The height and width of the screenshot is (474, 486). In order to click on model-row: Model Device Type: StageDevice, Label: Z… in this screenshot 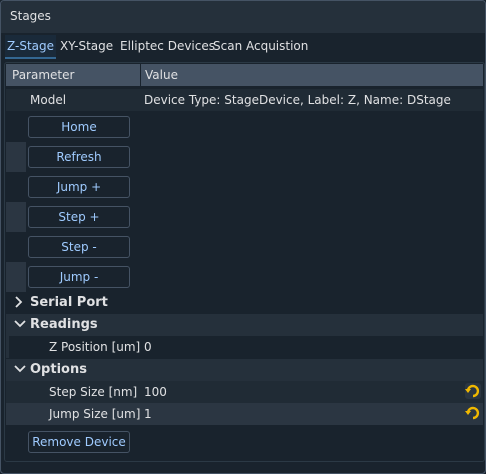, I will do `click(244, 100)`.